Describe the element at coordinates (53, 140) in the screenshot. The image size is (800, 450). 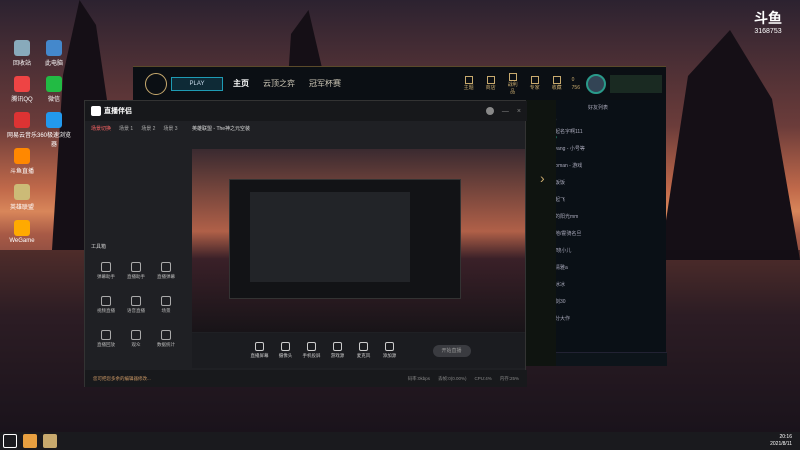
I see `desktop-icon-label: 360极速浏览器` at that location.